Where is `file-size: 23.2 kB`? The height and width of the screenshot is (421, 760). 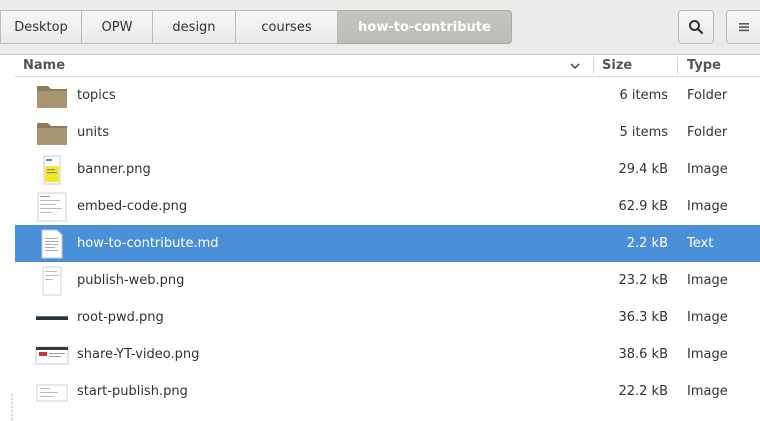
file-size: 23.2 kB is located at coordinates (643, 280).